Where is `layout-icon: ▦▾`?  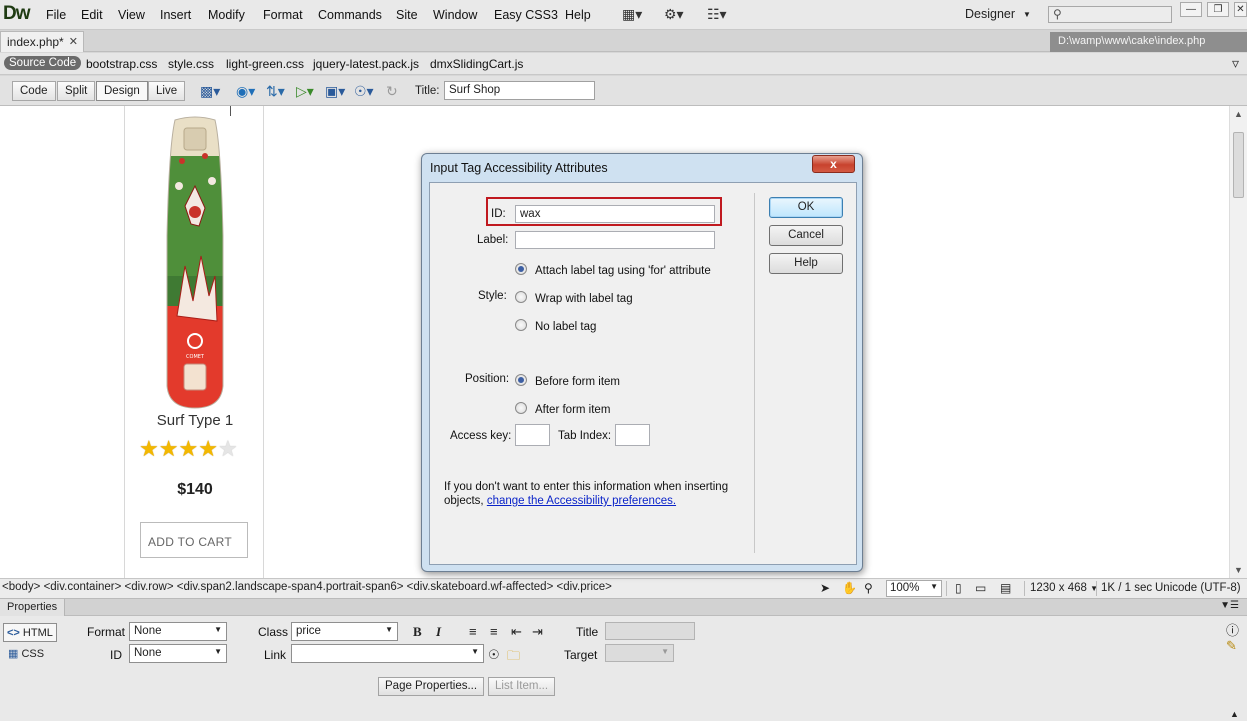 layout-icon: ▦▾ is located at coordinates (632, 14).